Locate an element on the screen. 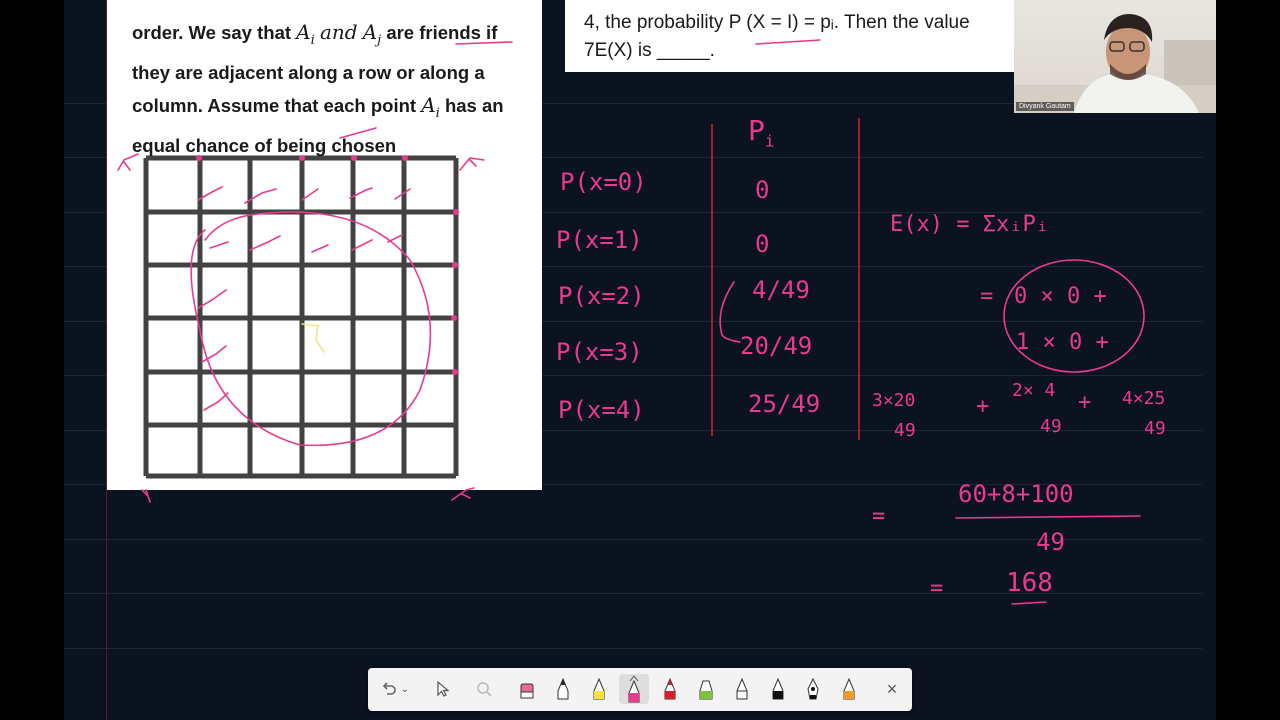 This screenshot has height=720, width=1280. circled-term: 1 × 0 + is located at coordinates (1062, 342).